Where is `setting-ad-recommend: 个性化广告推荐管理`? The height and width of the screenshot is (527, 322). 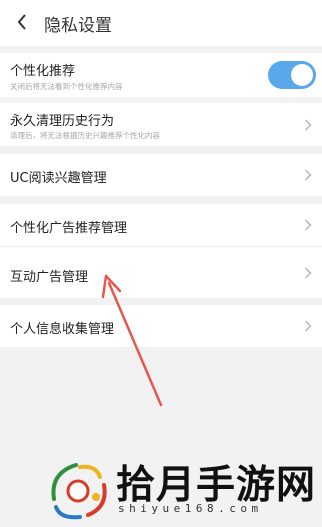 setting-ad-recommend: 个性化广告推荐管理 is located at coordinates (161, 225).